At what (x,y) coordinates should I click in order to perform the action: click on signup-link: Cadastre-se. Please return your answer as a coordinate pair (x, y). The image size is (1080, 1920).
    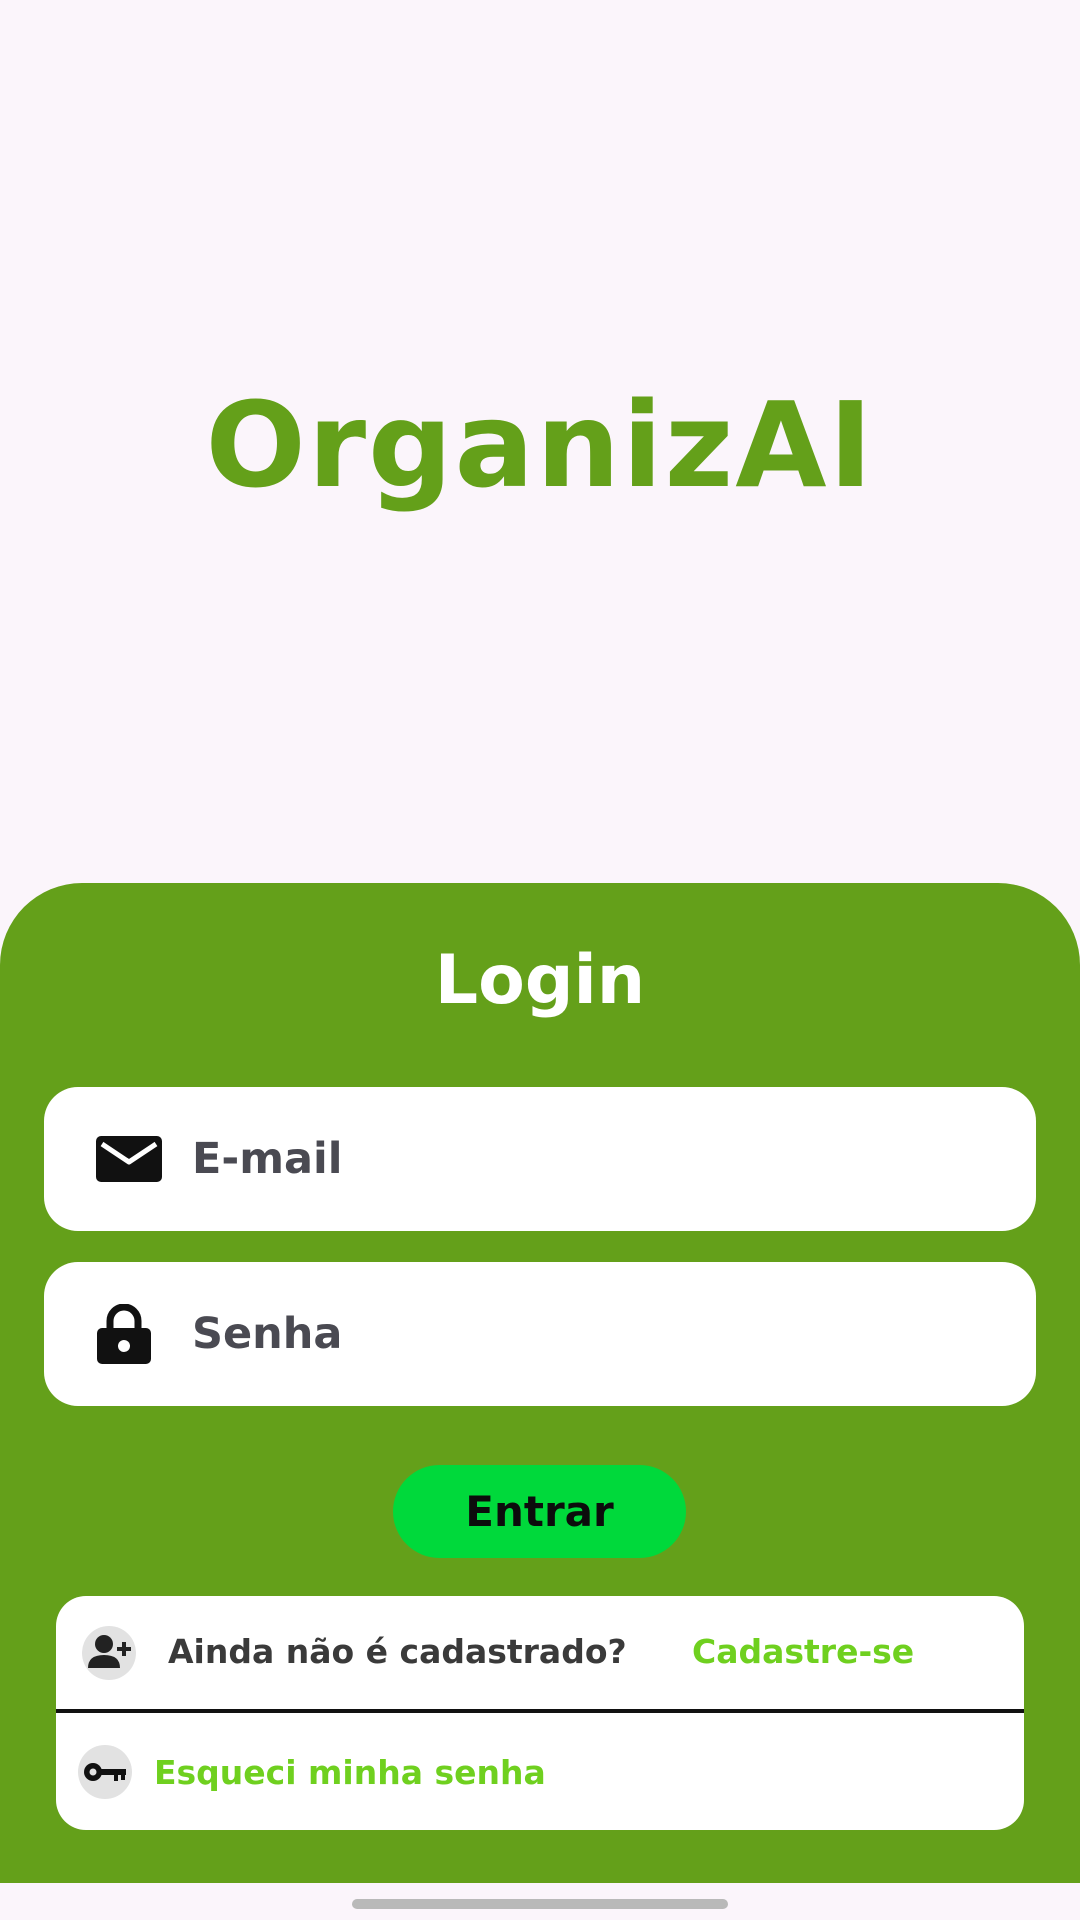
    Looking at the image, I should click on (803, 1652).